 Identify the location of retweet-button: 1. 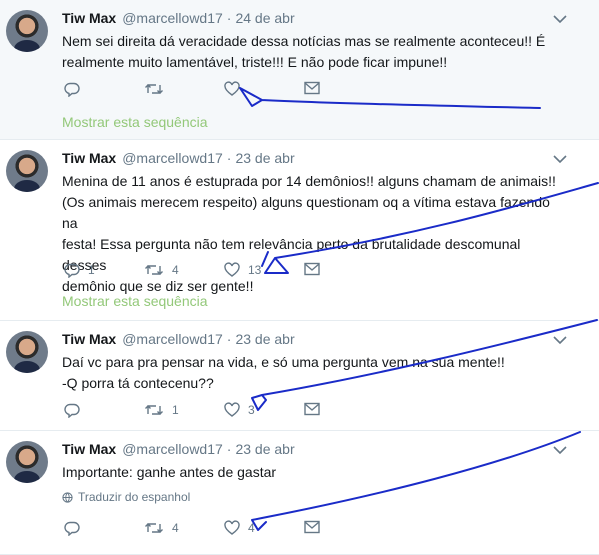
(161, 410).